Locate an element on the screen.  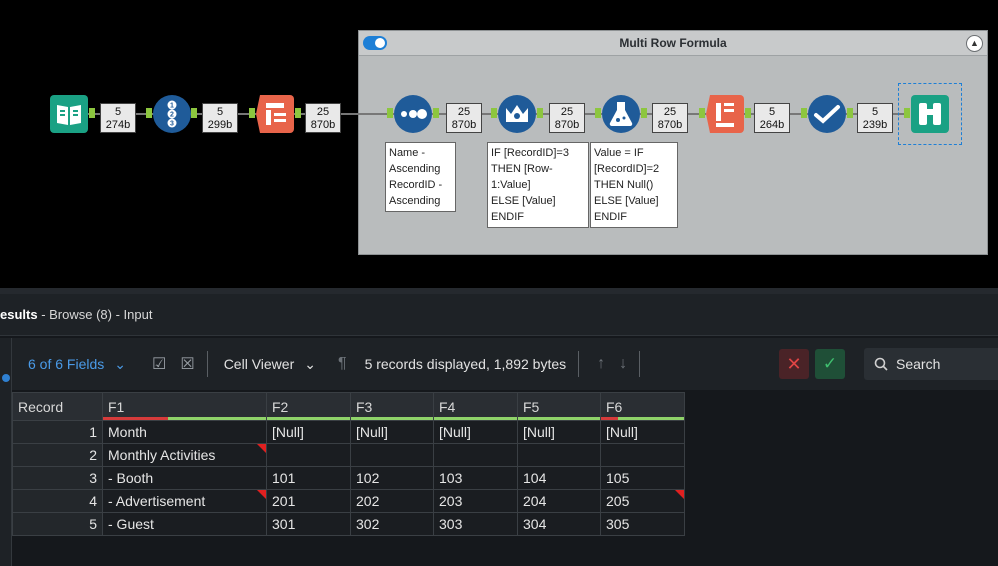
table-row: 2 Monthly Activities is located at coordinates (348, 455).